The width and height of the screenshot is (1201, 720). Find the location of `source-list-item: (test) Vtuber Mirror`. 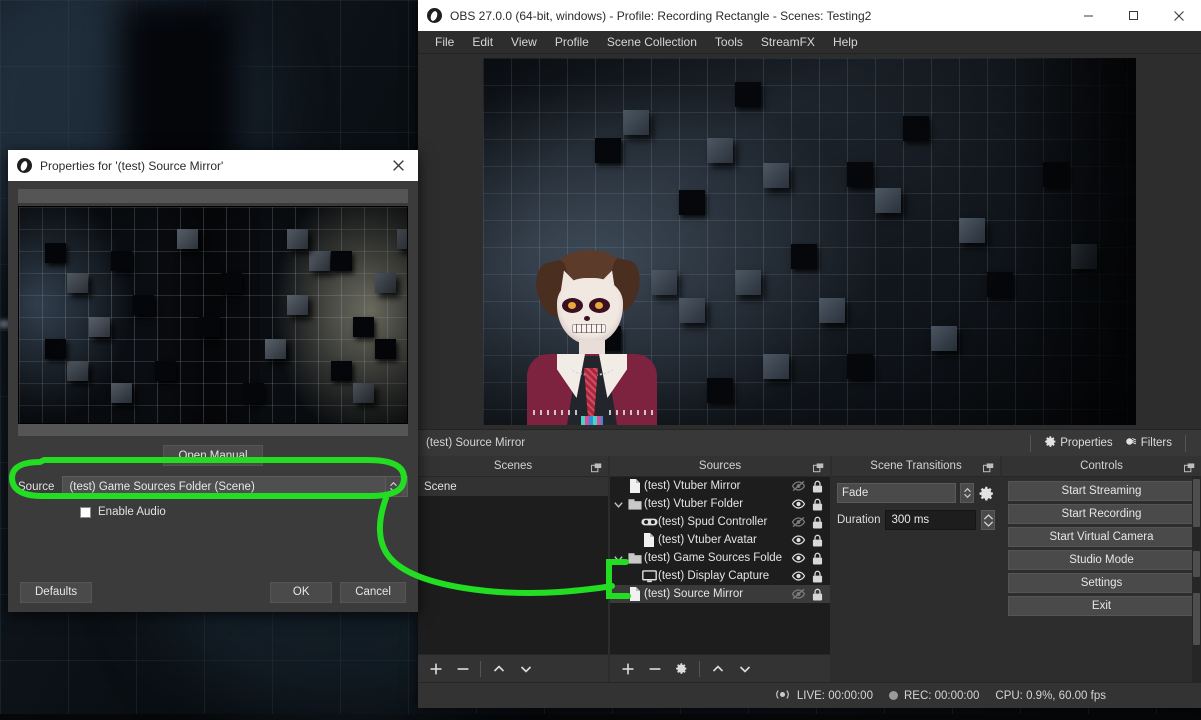

source-list-item: (test) Vtuber Mirror is located at coordinates (720, 486).